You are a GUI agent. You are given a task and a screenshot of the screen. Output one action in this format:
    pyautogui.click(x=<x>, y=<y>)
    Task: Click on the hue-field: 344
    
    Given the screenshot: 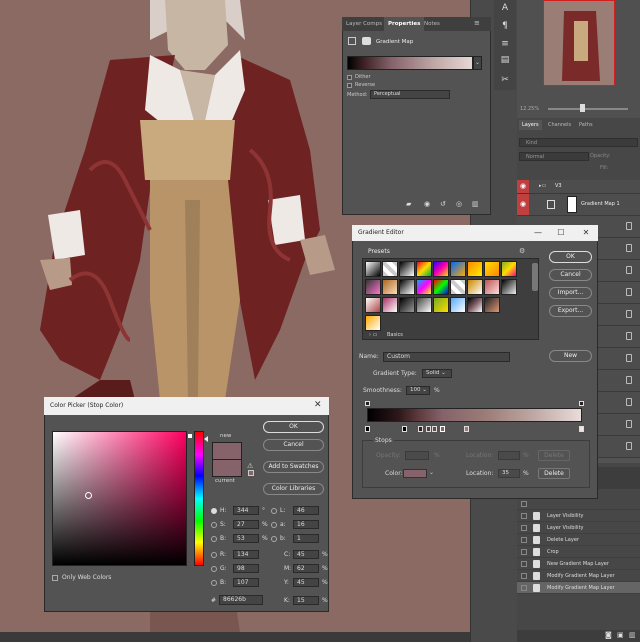 What is the action you would take?
    pyautogui.click(x=246, y=510)
    